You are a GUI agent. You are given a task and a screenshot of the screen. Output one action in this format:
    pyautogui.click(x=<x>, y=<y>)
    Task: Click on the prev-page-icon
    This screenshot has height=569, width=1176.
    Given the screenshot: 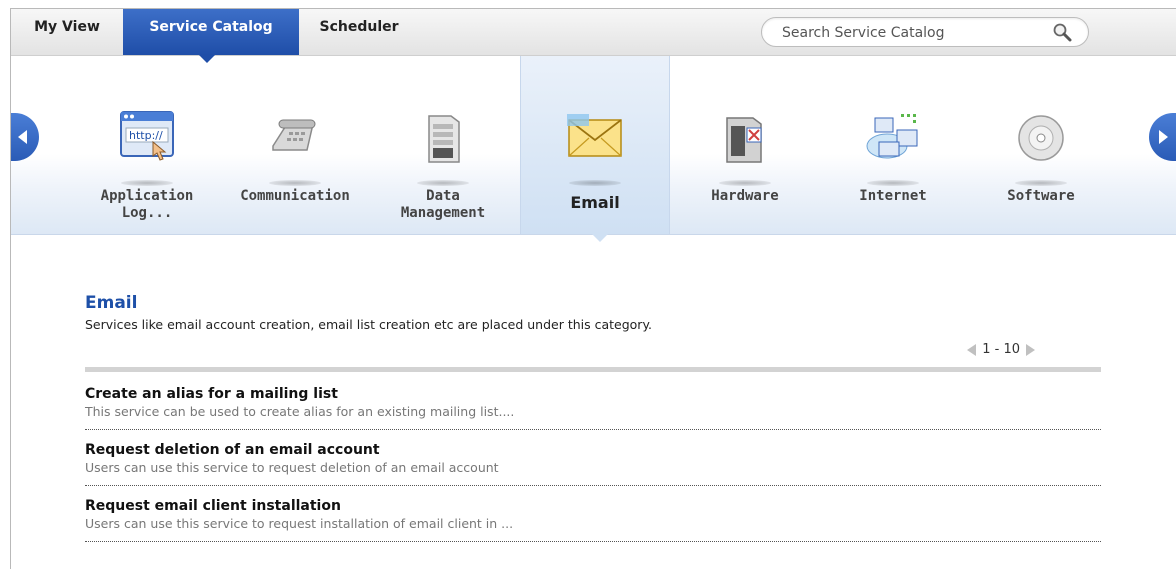 What is the action you would take?
    pyautogui.click(x=972, y=349)
    